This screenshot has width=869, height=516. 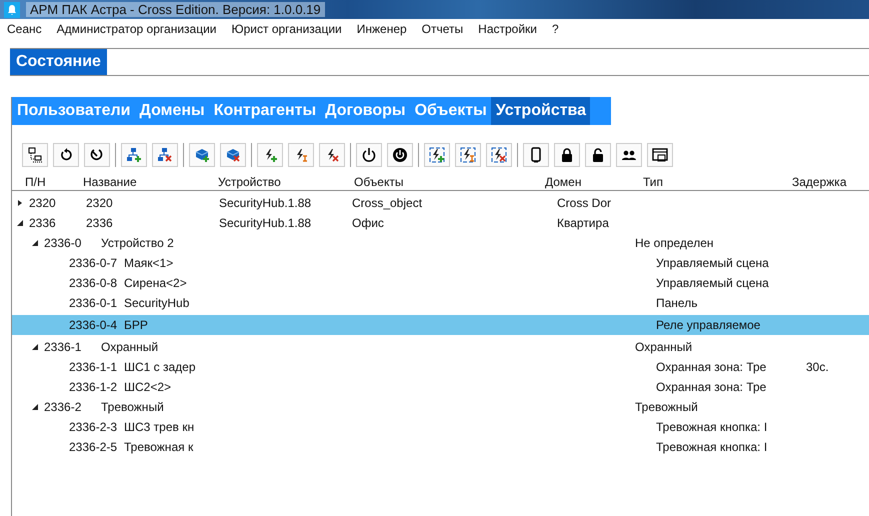 What do you see at coordinates (63, 347) in the screenshot?
I see `table-cell: 2336-1` at bounding box center [63, 347].